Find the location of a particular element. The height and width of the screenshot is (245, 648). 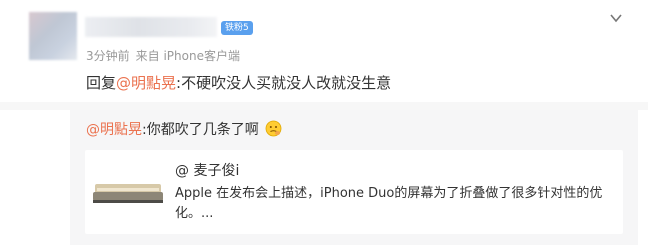

reply-prefix: 回复 is located at coordinates (101, 83).